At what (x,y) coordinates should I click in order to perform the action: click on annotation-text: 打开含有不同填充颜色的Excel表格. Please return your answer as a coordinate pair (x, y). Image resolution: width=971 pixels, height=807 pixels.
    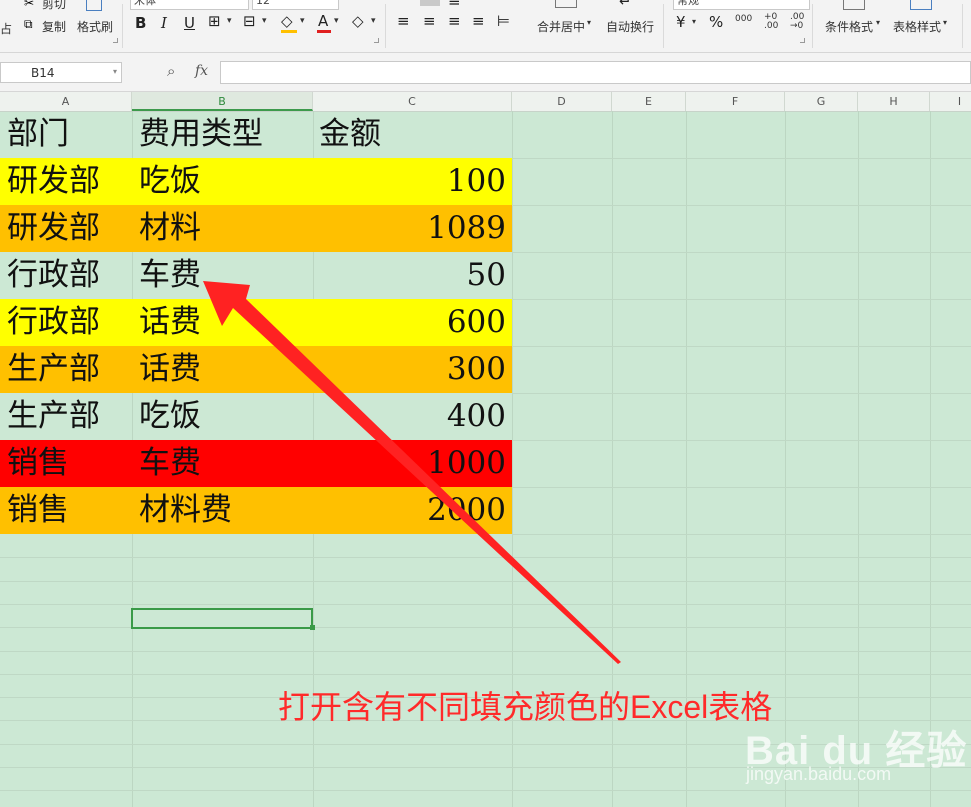
    Looking at the image, I should click on (525, 707).